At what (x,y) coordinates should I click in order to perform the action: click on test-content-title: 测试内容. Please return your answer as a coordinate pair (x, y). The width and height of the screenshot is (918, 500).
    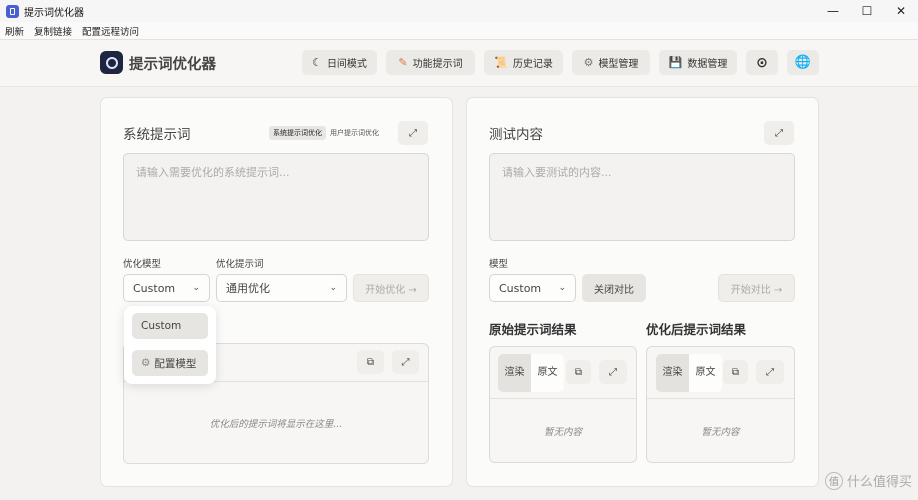
    Looking at the image, I should click on (516, 135).